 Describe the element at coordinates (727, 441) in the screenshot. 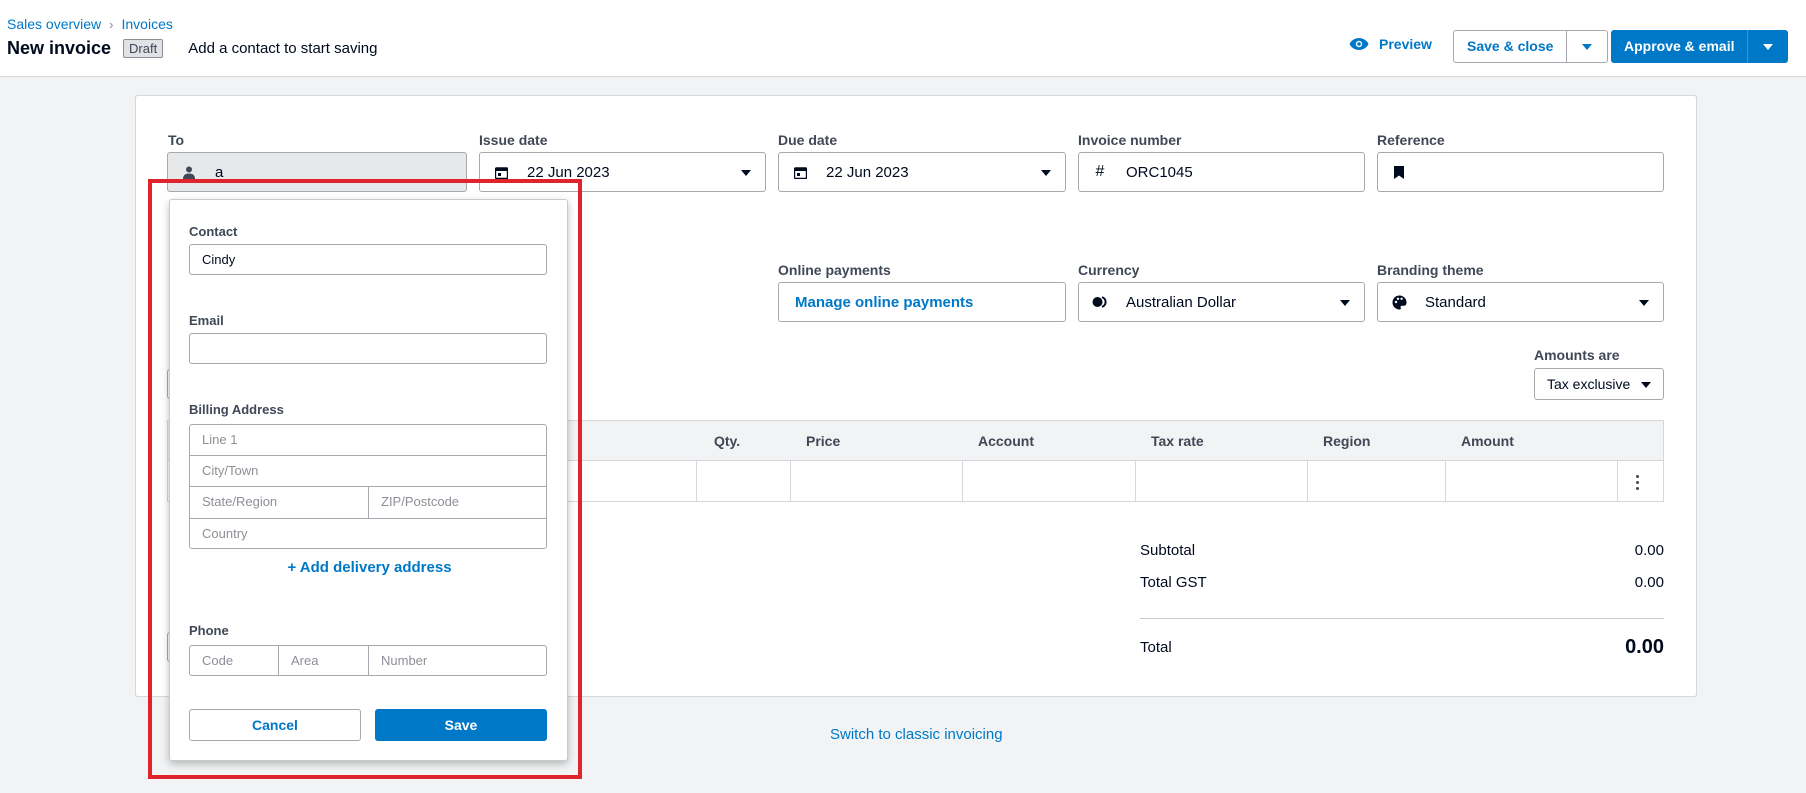

I see `column-qty: Qty.` at that location.